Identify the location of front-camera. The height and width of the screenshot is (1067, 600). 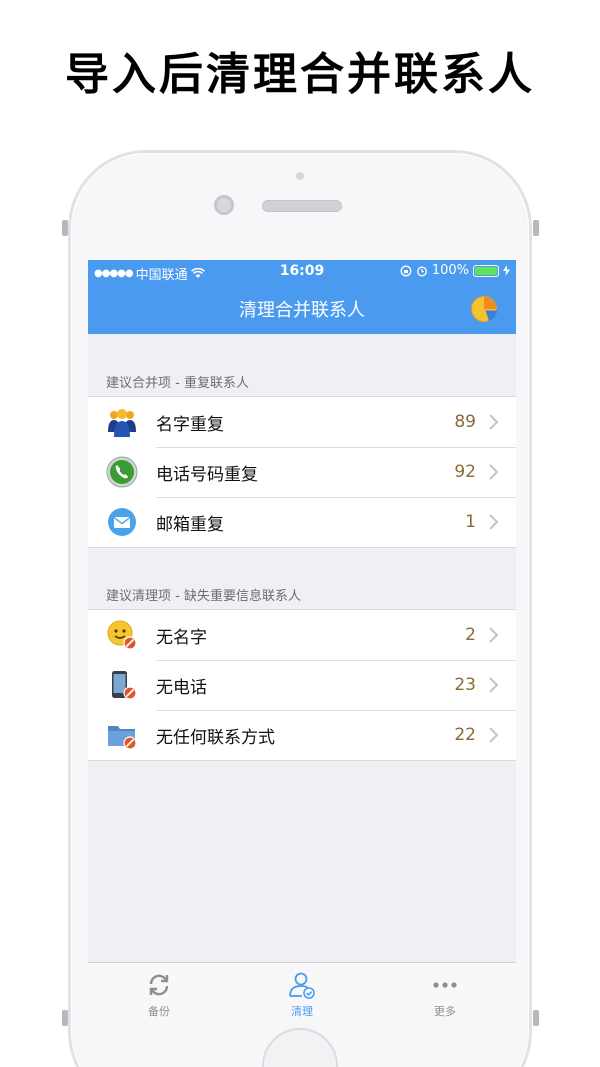
(224, 205).